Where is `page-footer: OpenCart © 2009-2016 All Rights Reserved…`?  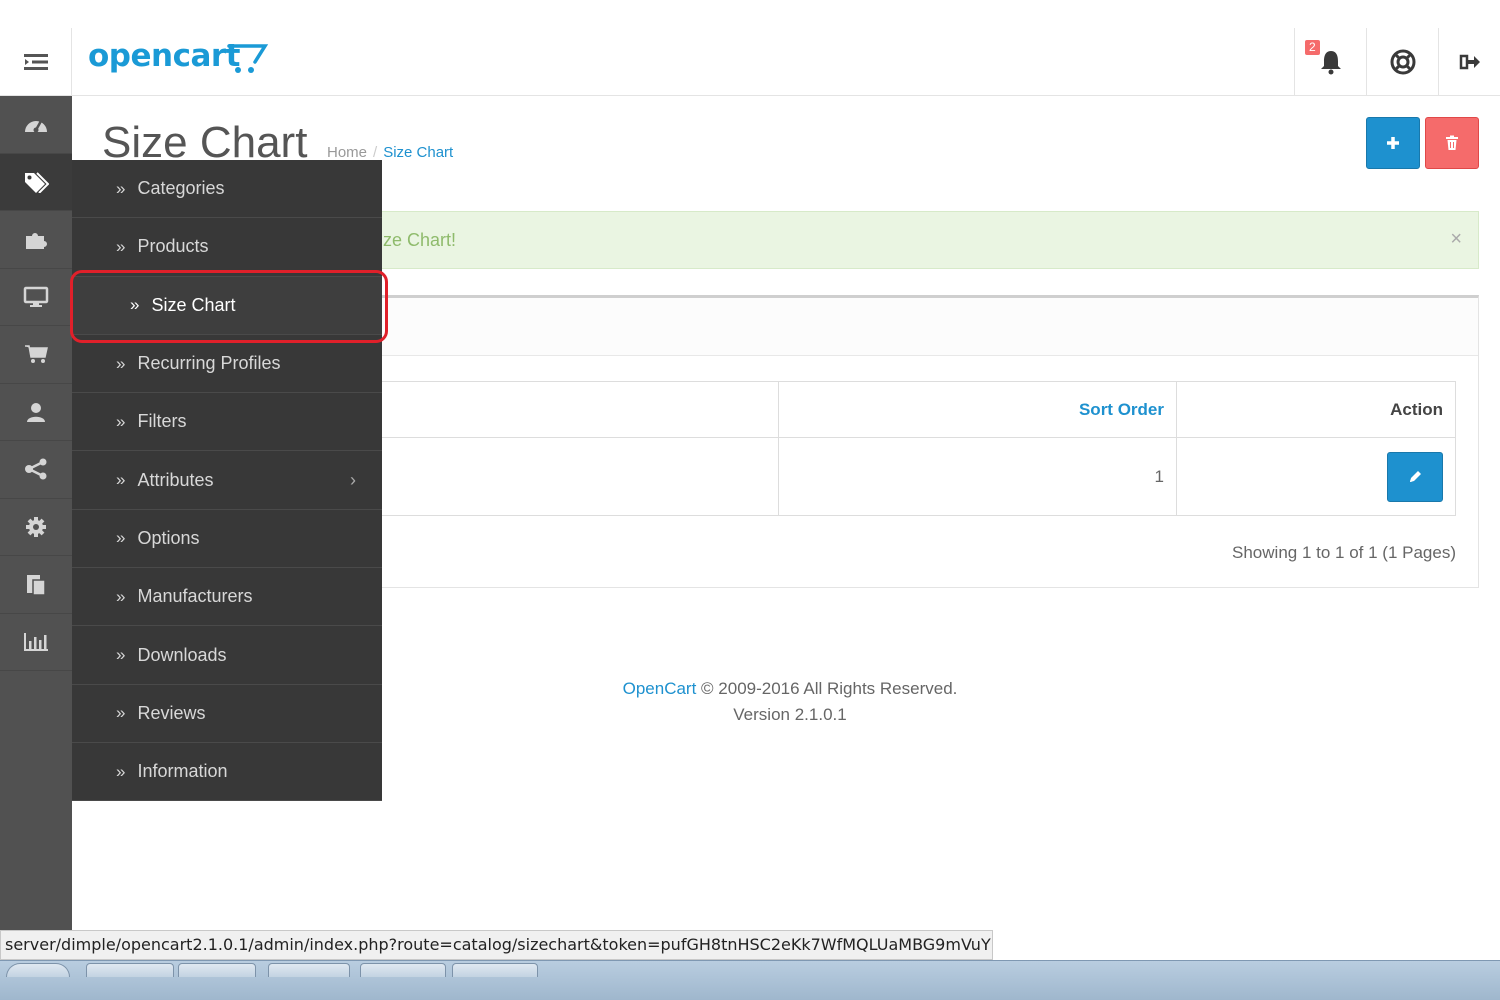
page-footer: OpenCart © 2009-2016 All Rights Reserved… is located at coordinates (790, 702).